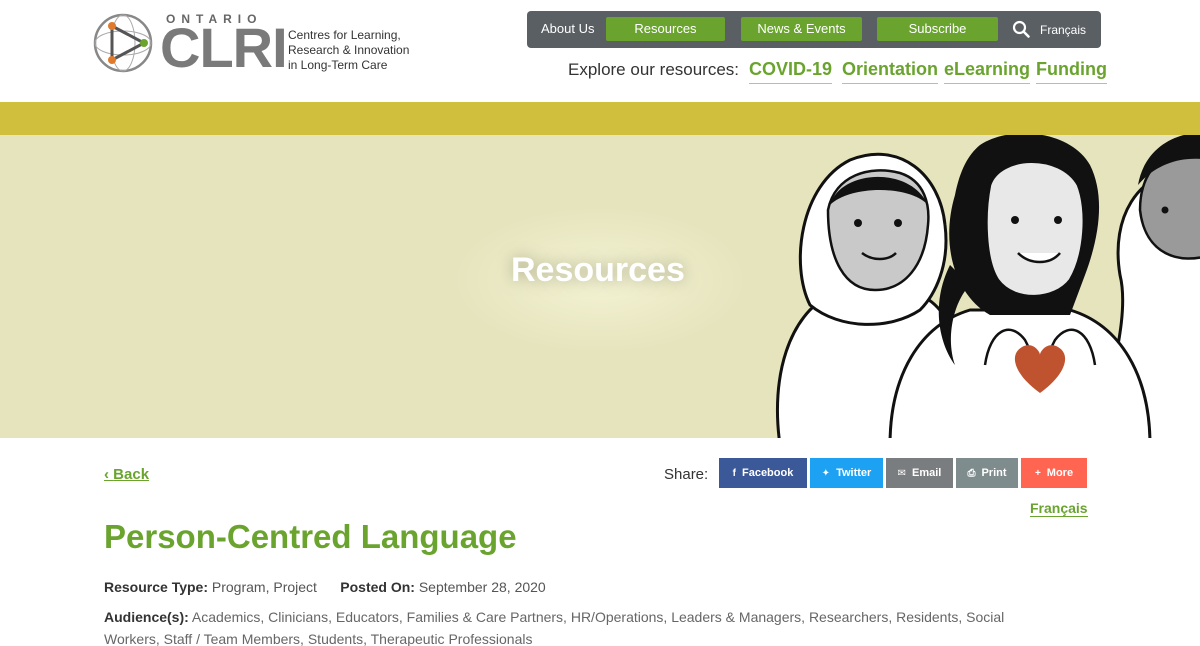 The width and height of the screenshot is (1200, 646). Describe the element at coordinates (146, 617) in the screenshot. I see `audience-label: Audience(s):` at that location.